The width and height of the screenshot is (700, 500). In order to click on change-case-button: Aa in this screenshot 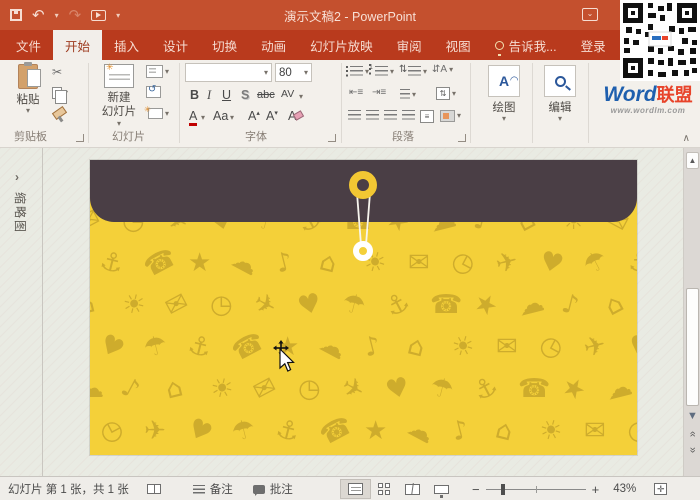, I will do `click(220, 116)`.